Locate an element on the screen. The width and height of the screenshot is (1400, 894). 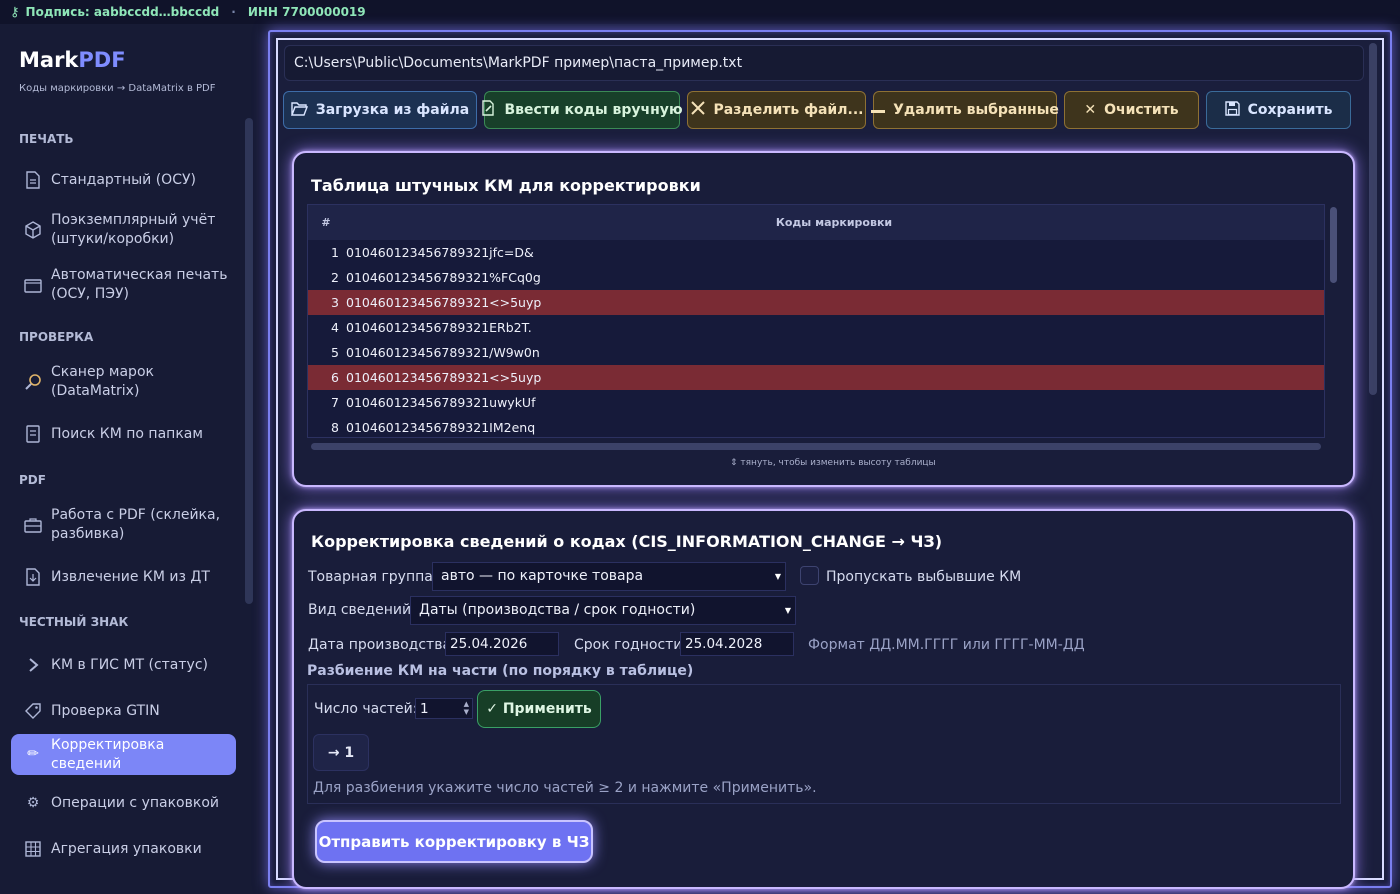
document-icon is located at coordinates (33, 180).